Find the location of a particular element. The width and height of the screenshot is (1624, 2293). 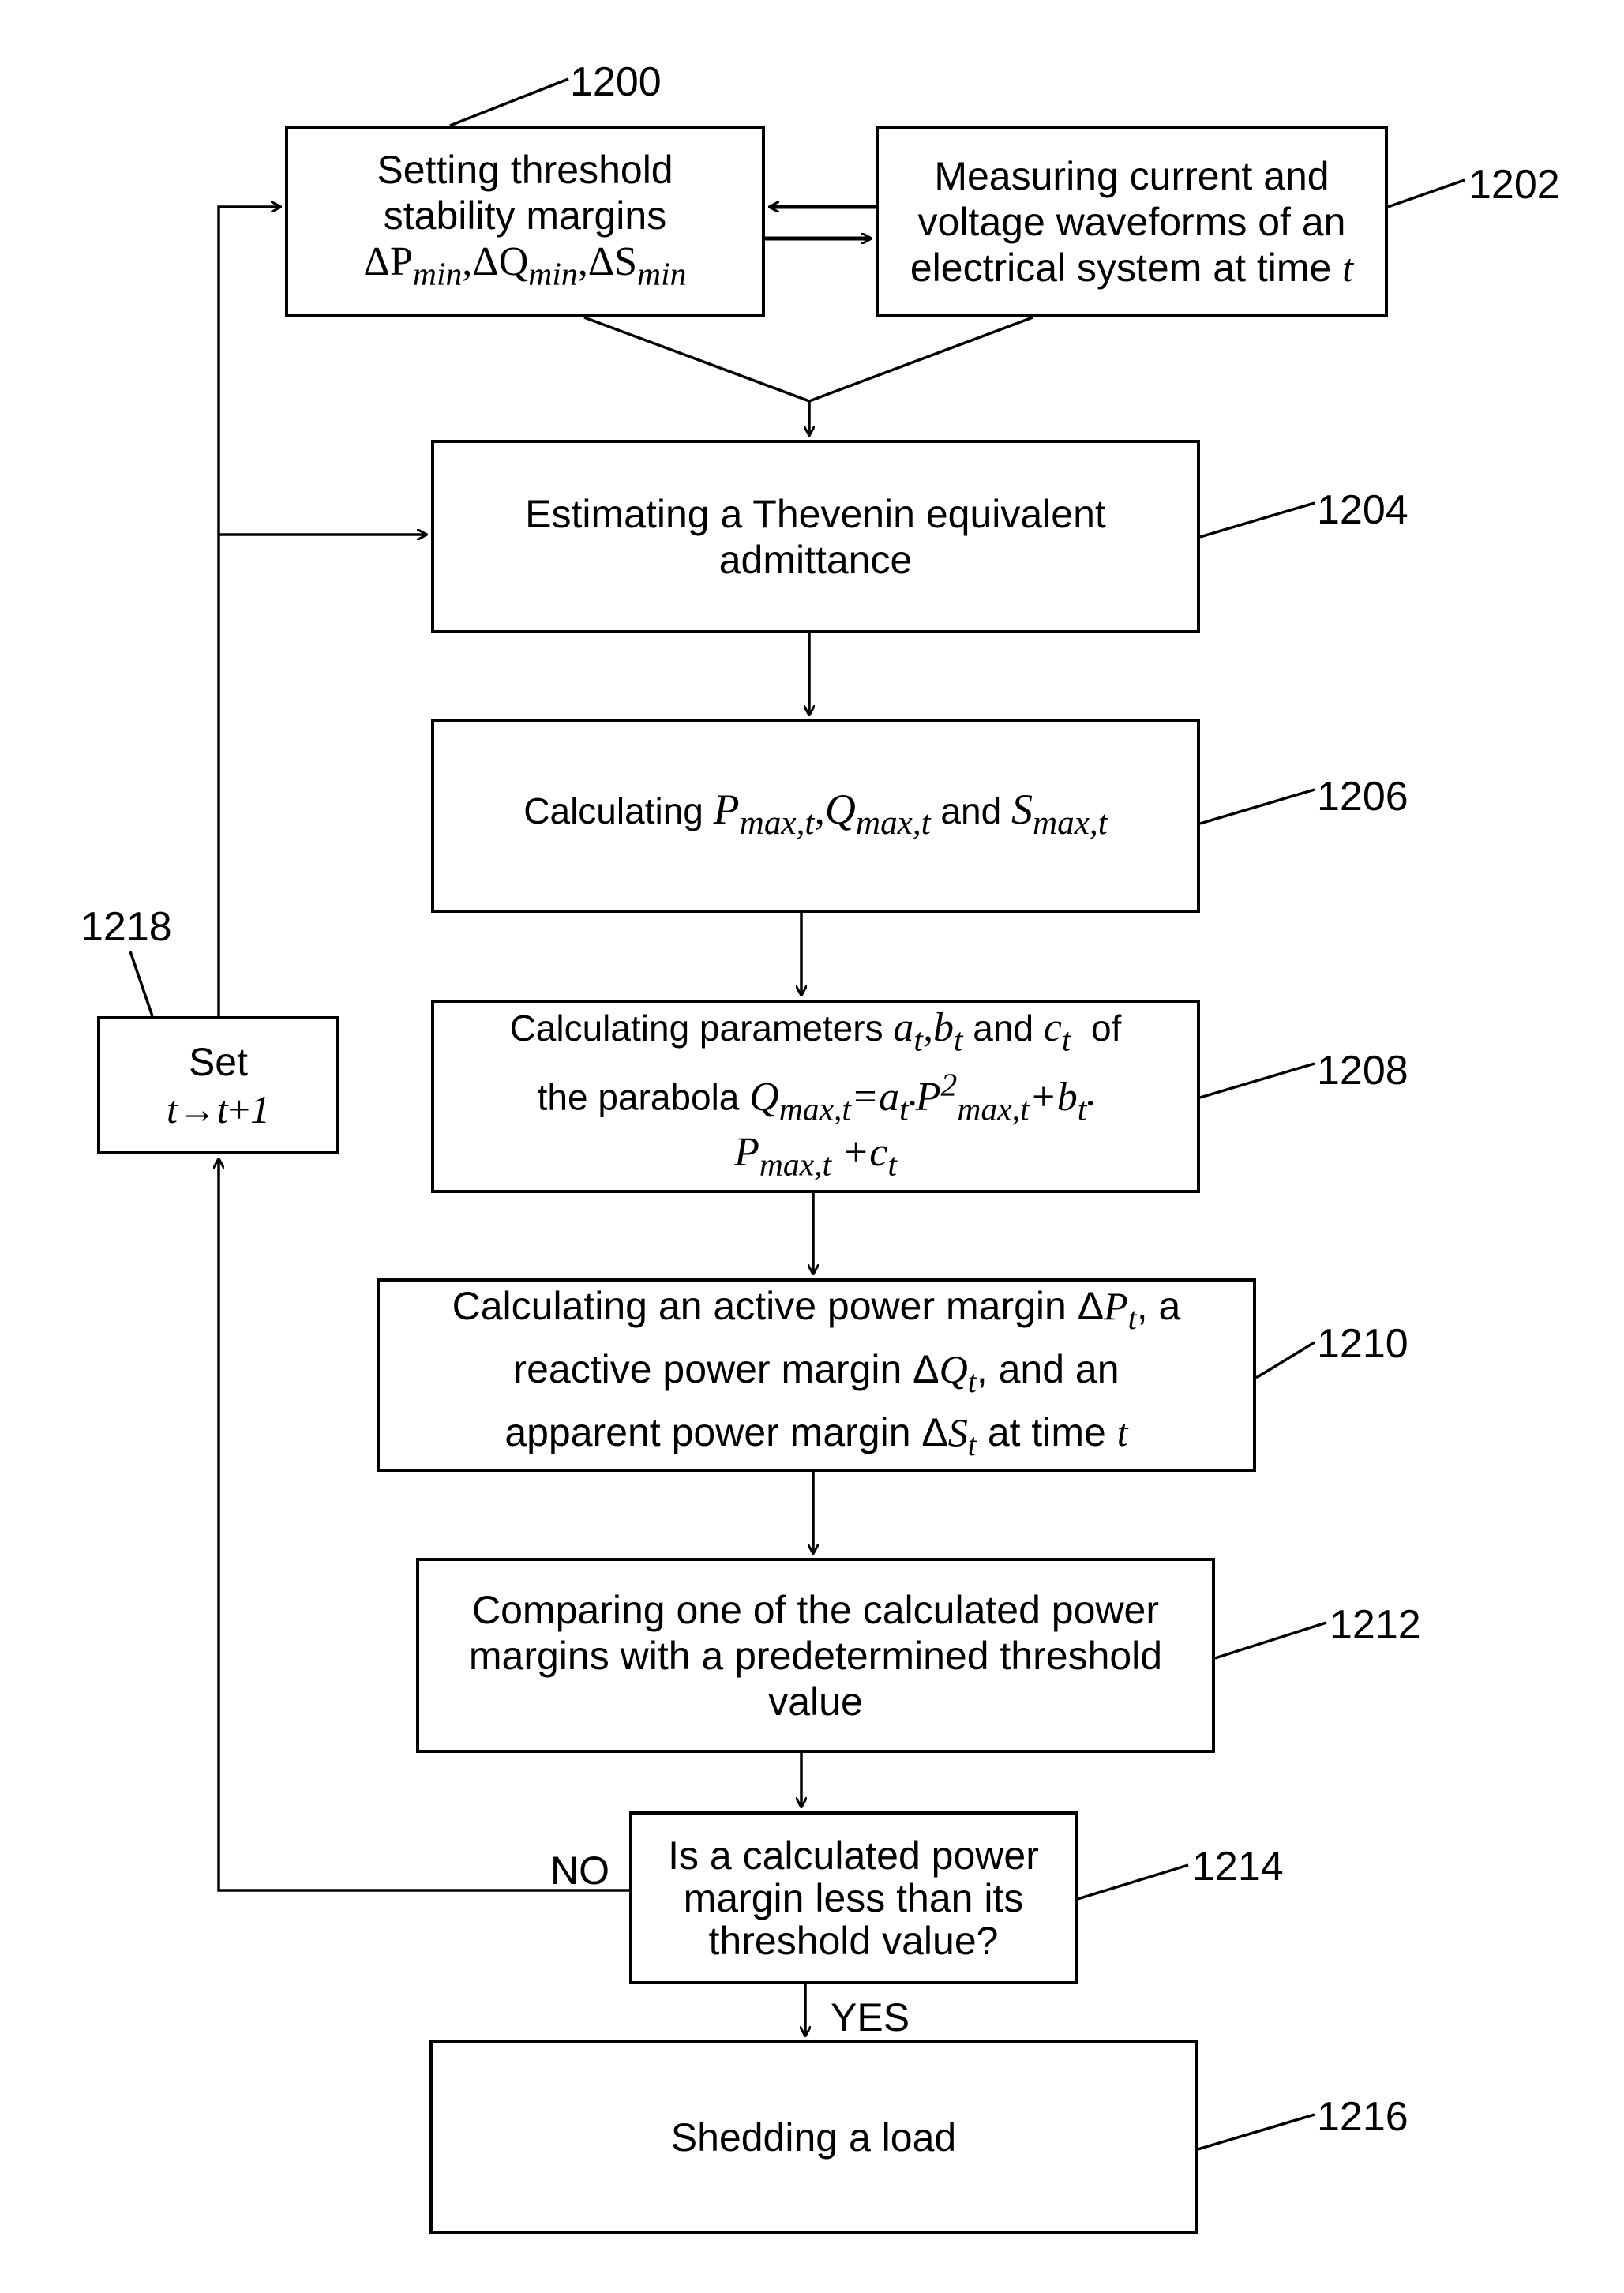

step-1204-line2: admittance is located at coordinates (815, 559).